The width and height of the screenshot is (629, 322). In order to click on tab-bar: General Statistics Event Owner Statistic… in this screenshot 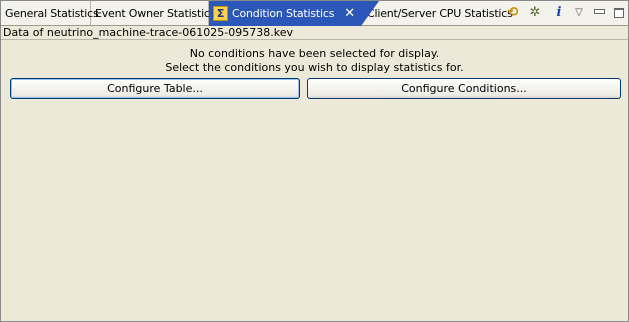, I will do `click(314, 13)`.